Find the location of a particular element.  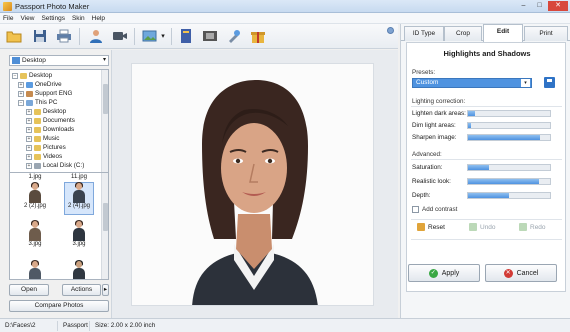

open-button: Open is located at coordinates (29, 290).